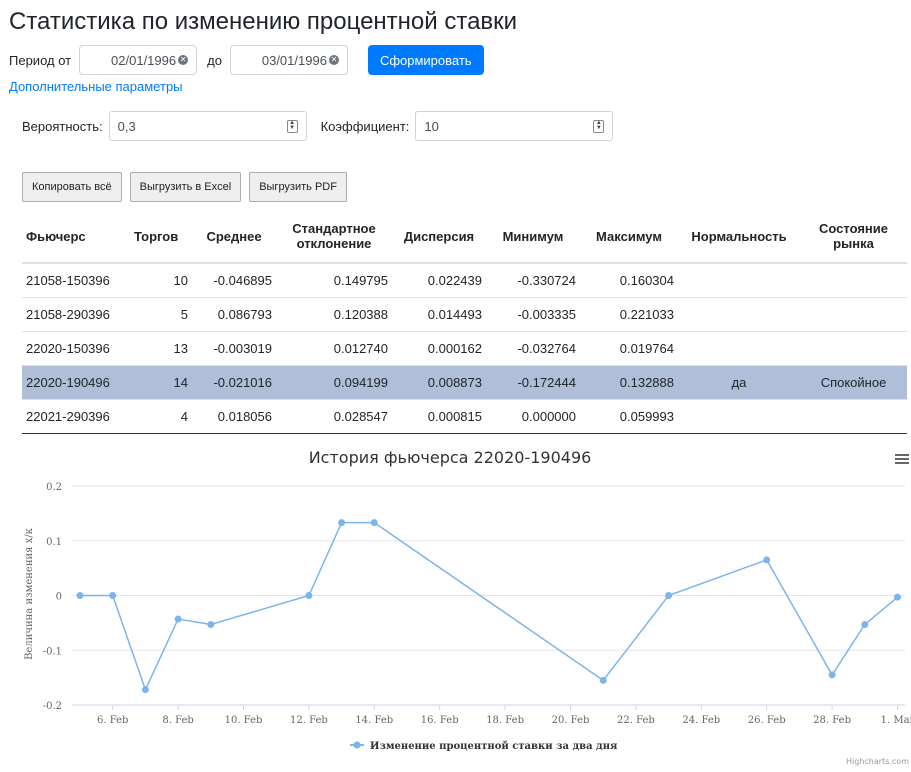 The width and height of the screenshot is (911, 772). What do you see at coordinates (161, 382) in the screenshot?
I see `table-cell: 14` at bounding box center [161, 382].